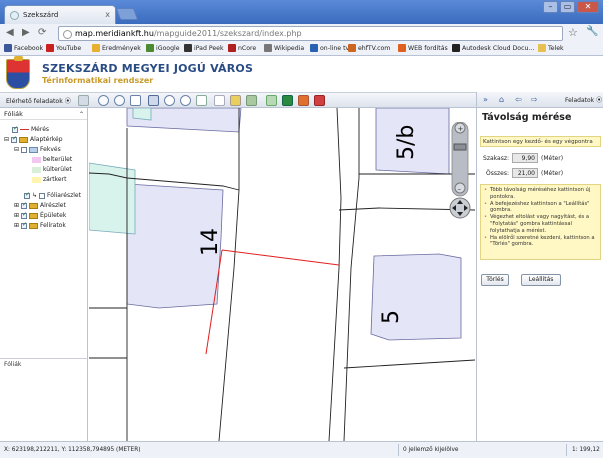 The width and height of the screenshot is (603, 458). Describe the element at coordinates (271, 100) in the screenshot. I see `buffer-icon` at that location.